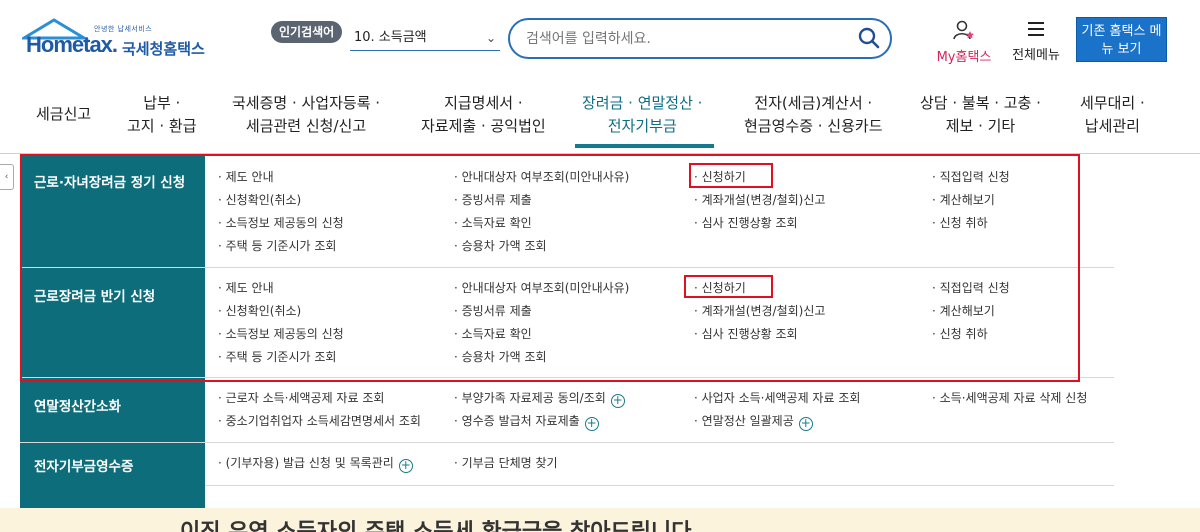 Image resolution: width=1200 pixels, height=532 pixels. Describe the element at coordinates (1036, 55) in the screenshot. I see `all-menu-label: 전체메뉴` at that location.